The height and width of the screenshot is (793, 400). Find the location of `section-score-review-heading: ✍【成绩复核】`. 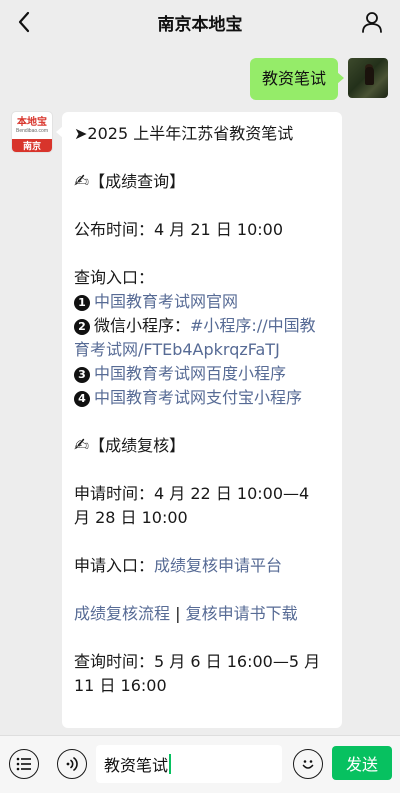

section-score-review-heading: ✍【成绩复核】 is located at coordinates (202, 446).